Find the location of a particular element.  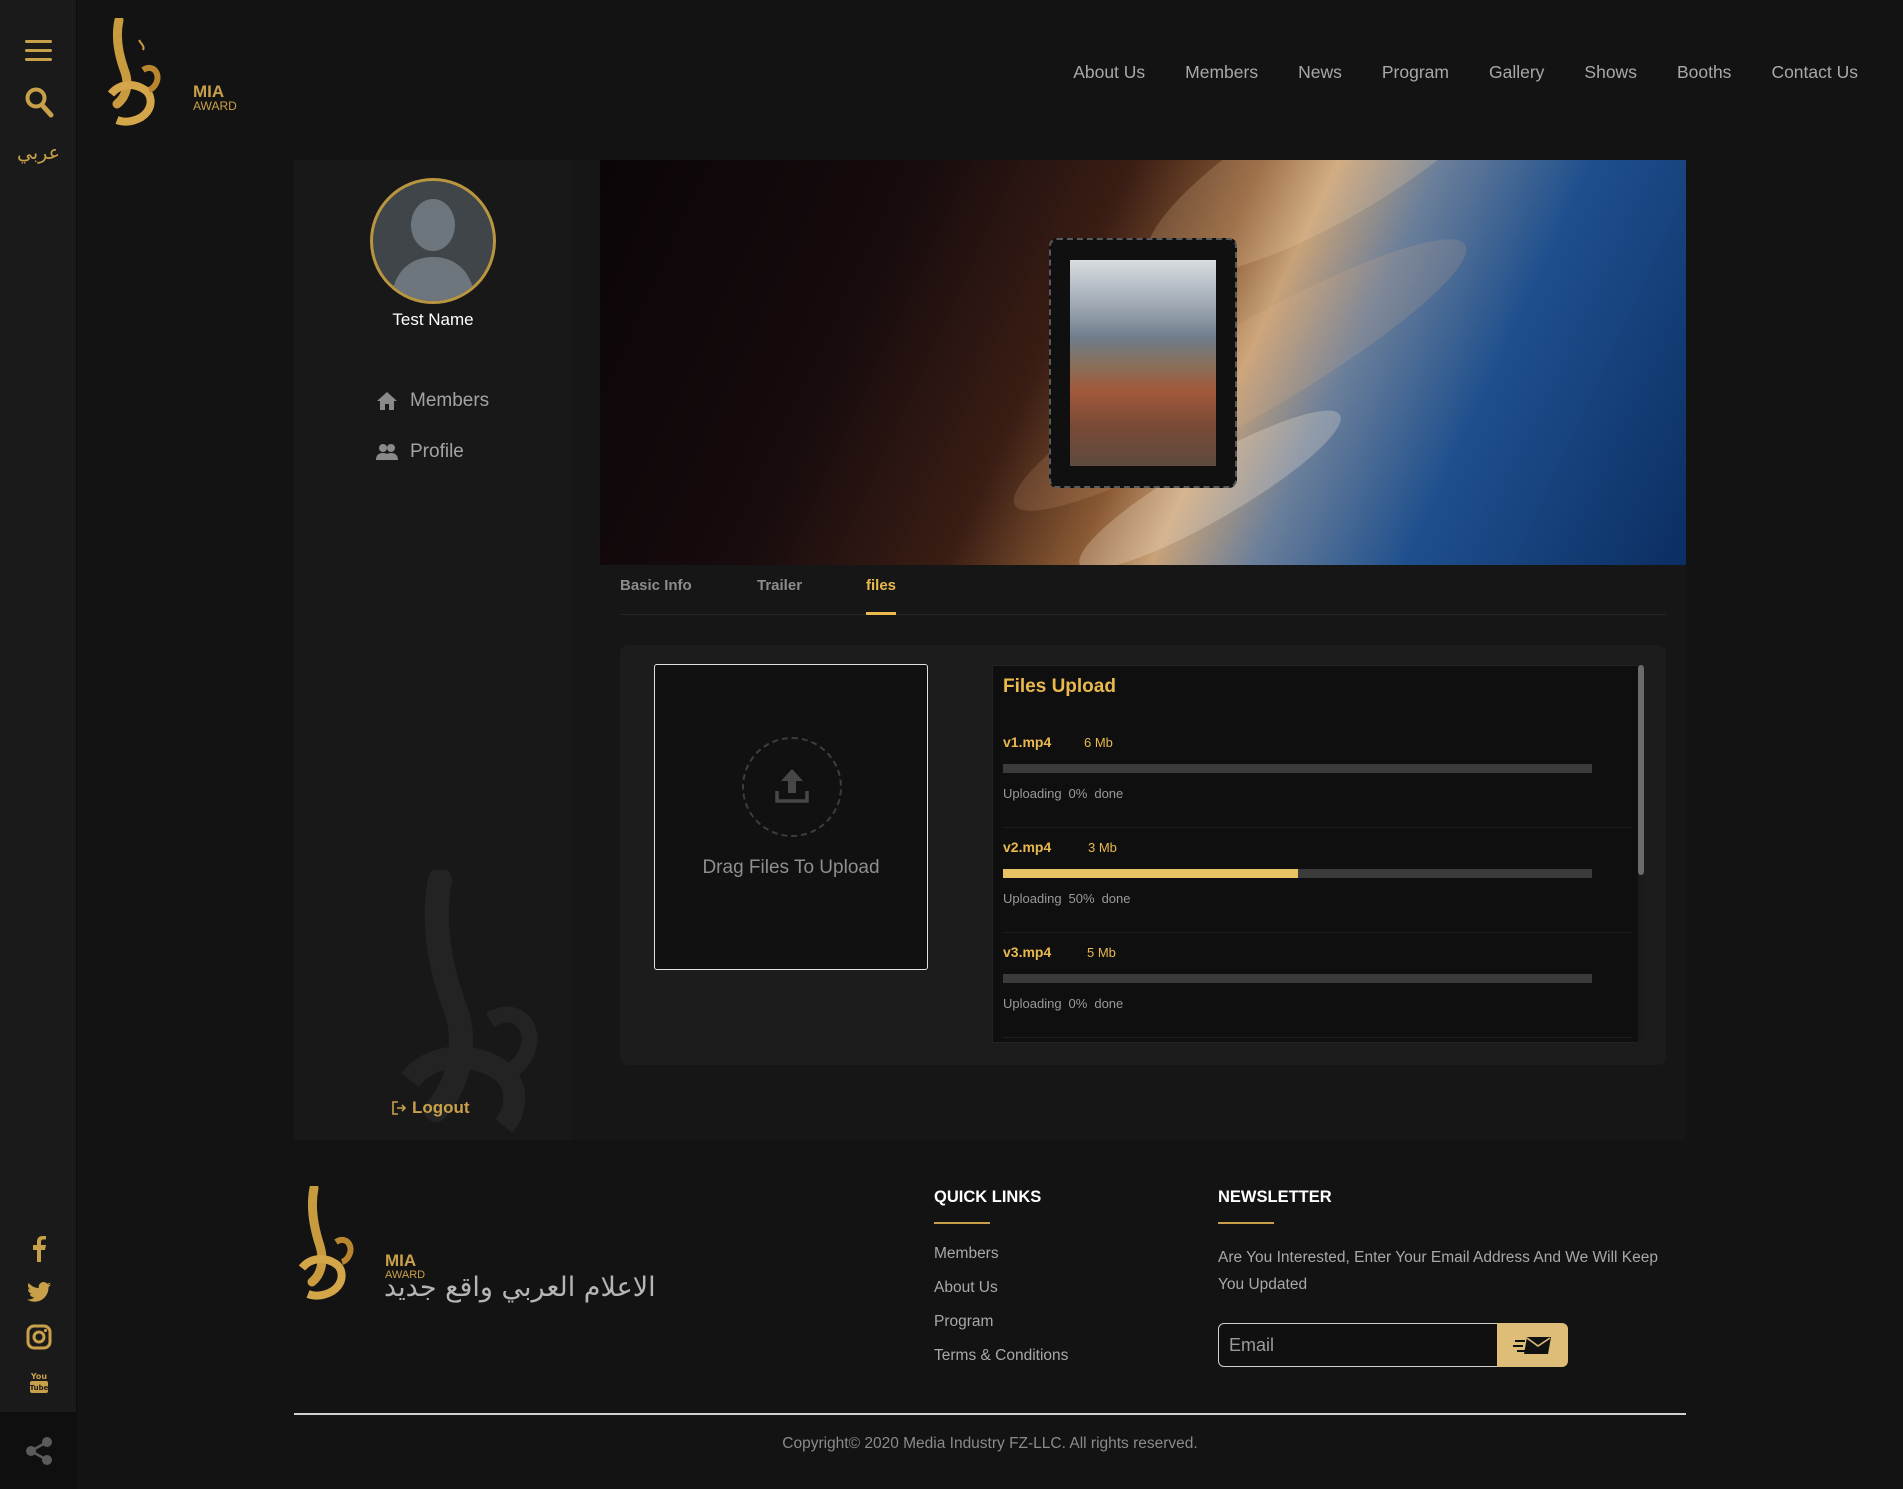

logout-label: Logout is located at coordinates (441, 1107).